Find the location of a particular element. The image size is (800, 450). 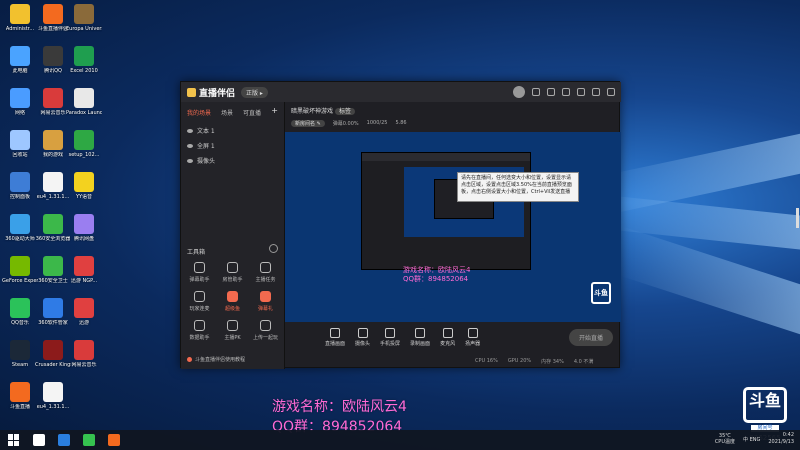

control-button: 录制画面 is located at coordinates (420, 337).